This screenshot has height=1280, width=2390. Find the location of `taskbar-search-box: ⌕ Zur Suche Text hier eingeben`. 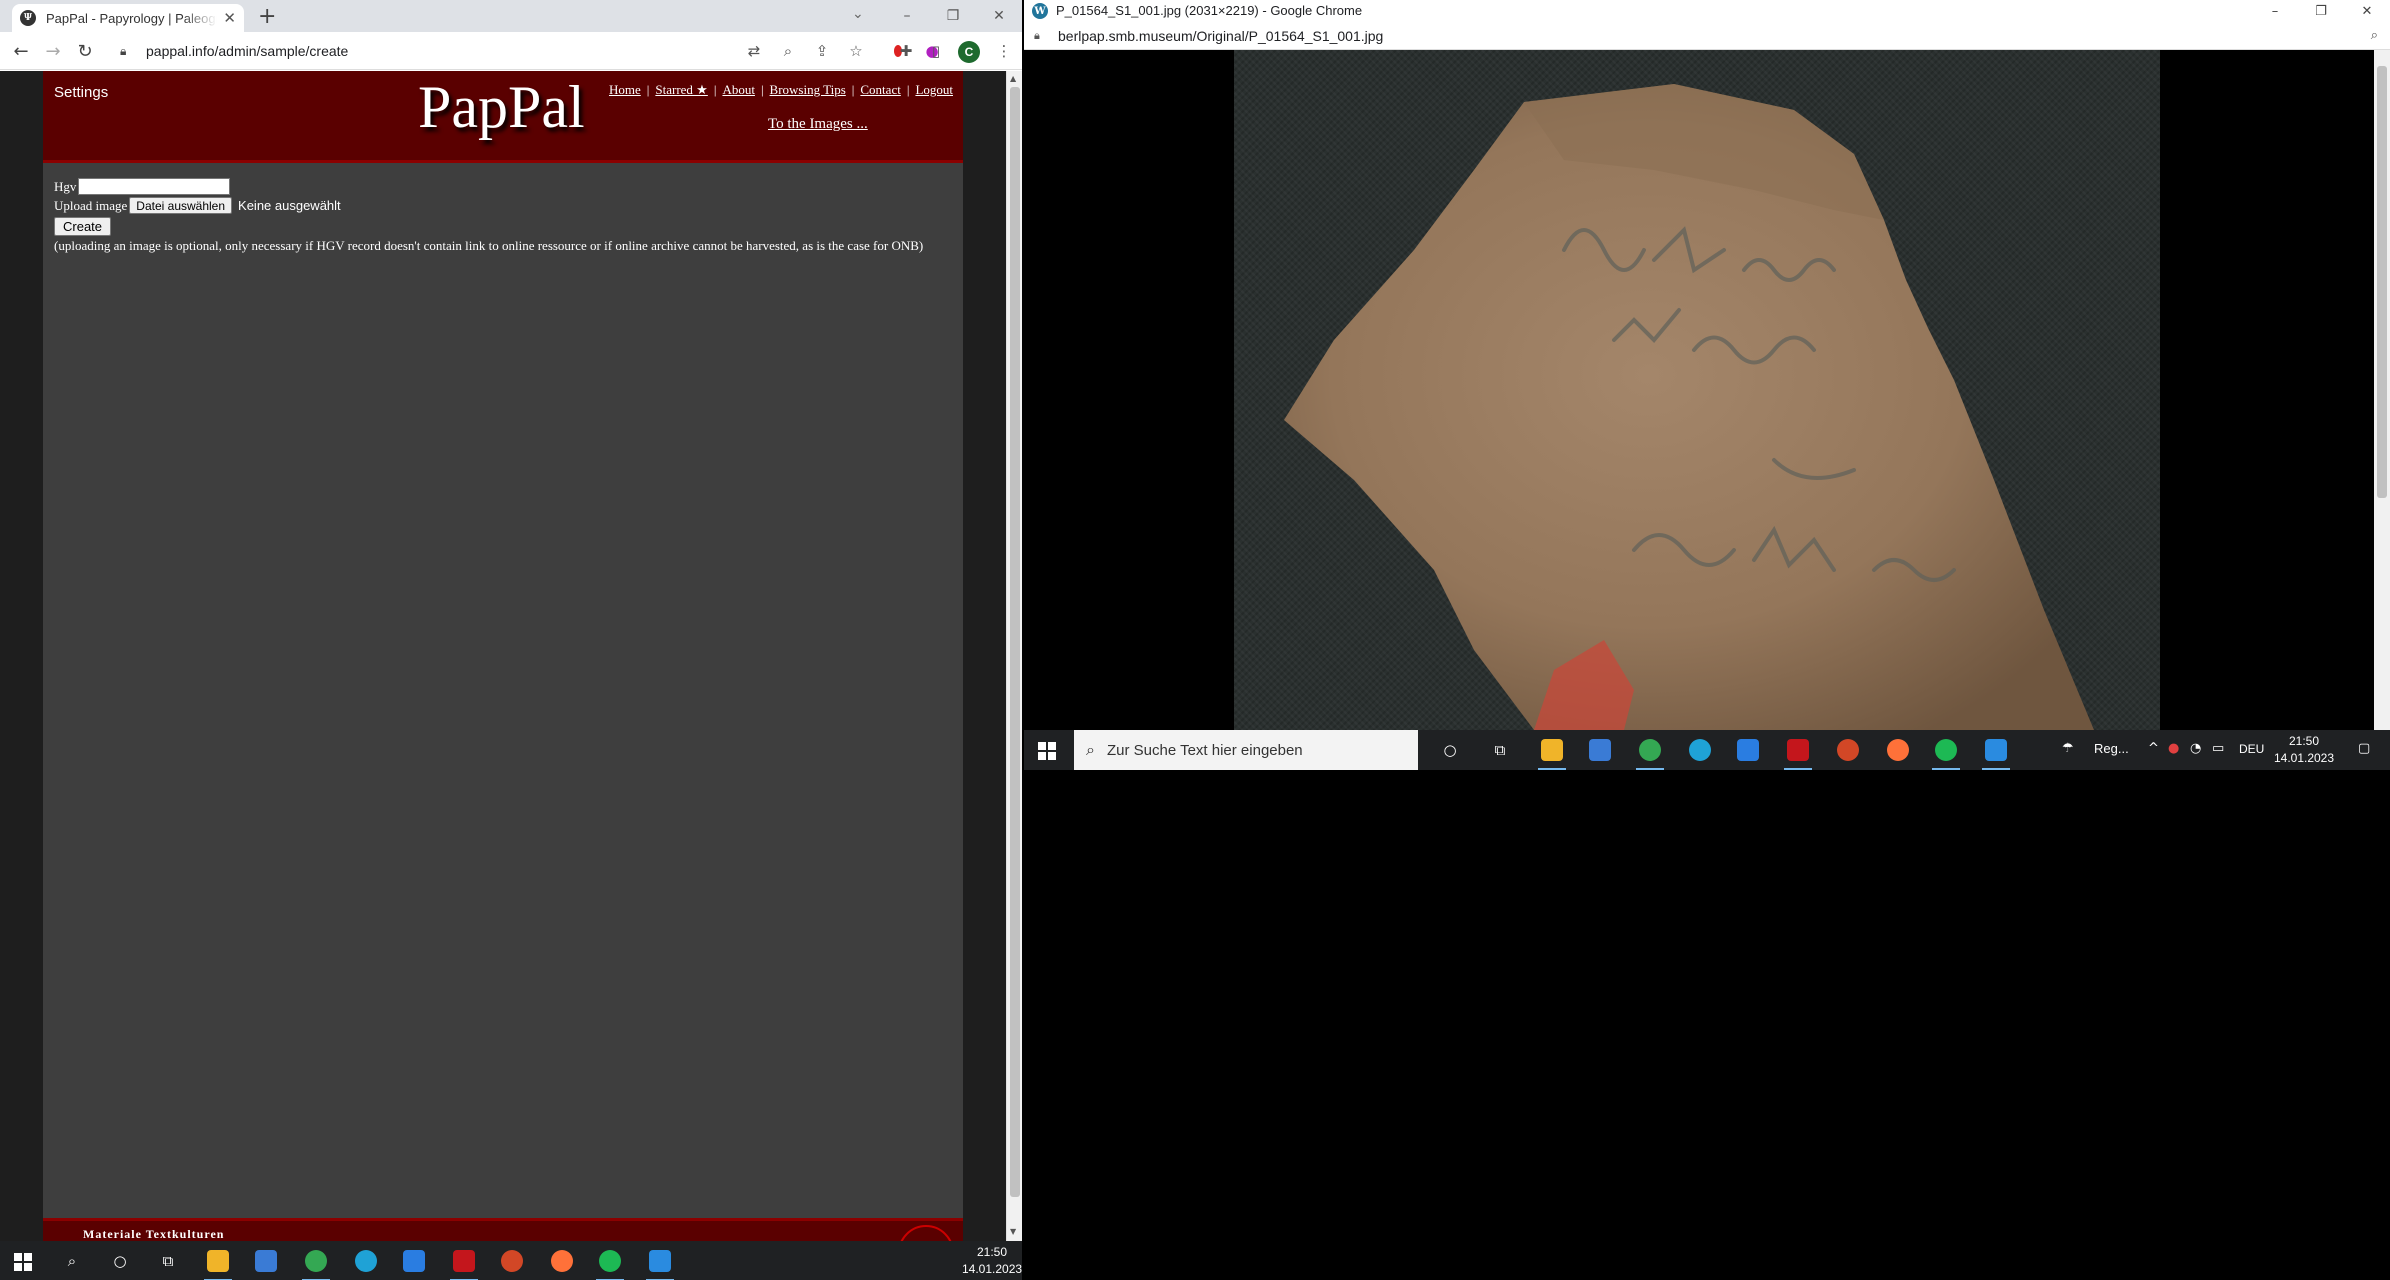

taskbar-search-box: ⌕ Zur Suche Text hier eingeben is located at coordinates (1246, 750).